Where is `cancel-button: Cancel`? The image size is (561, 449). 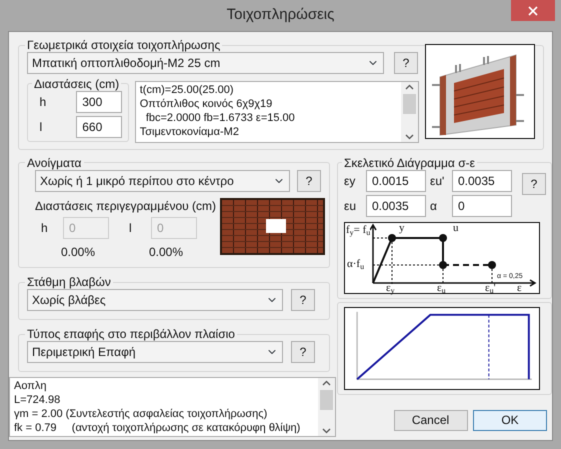 cancel-button: Cancel is located at coordinates (431, 420).